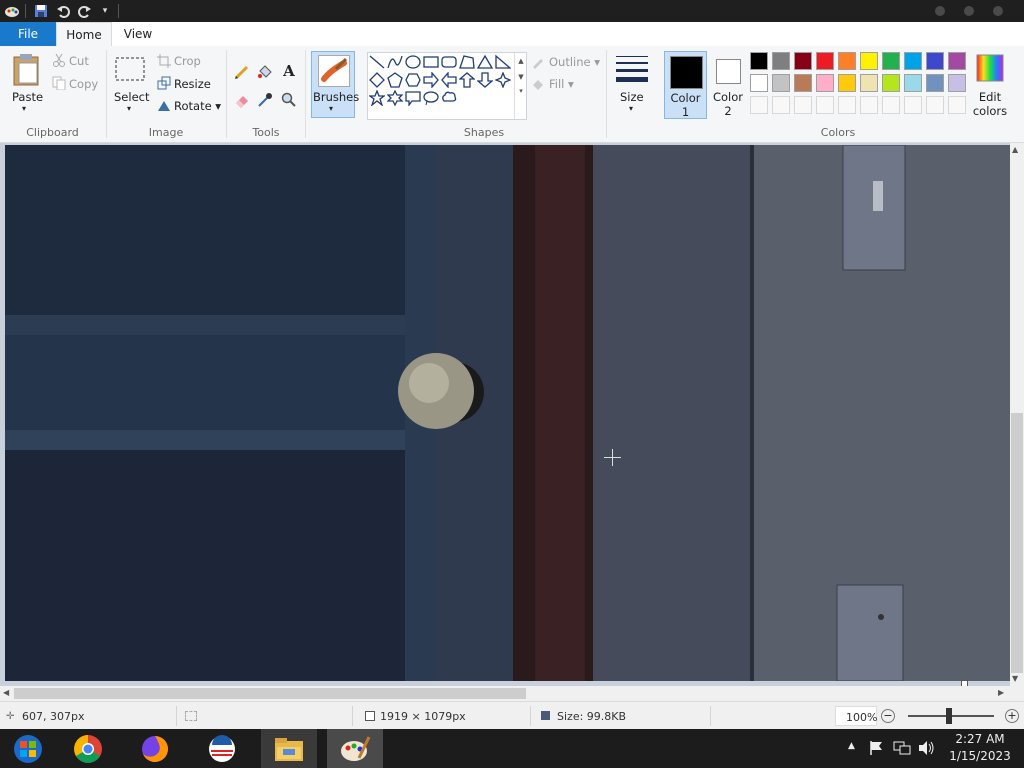 This screenshot has height=768, width=1024. What do you see at coordinates (538, 62) in the screenshot?
I see `outline-icon` at bounding box center [538, 62].